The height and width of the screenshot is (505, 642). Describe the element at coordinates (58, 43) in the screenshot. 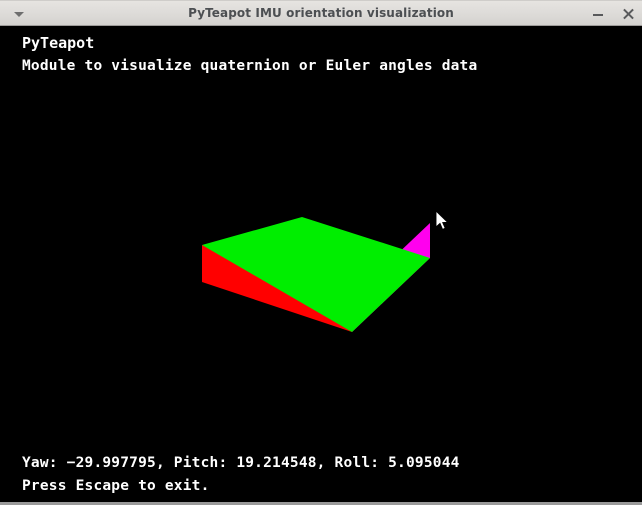

I see `app-name-label: PyTeapot` at that location.